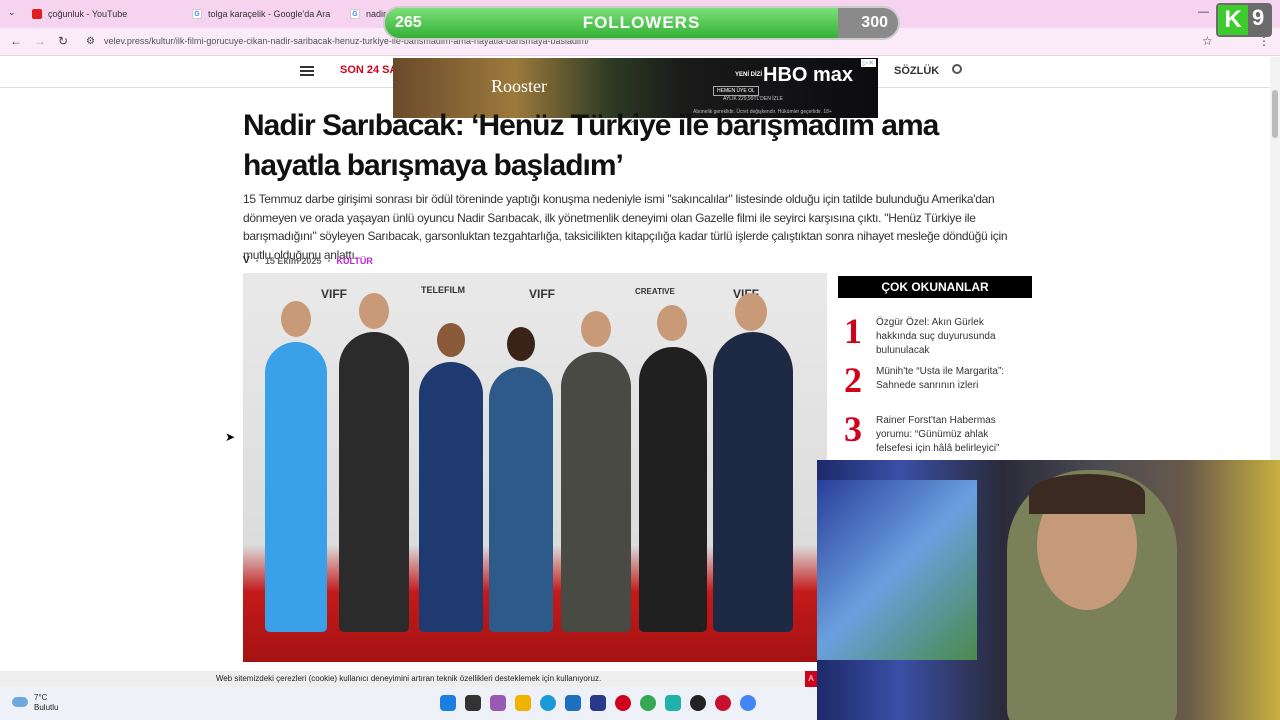  What do you see at coordinates (935, 287) in the screenshot?
I see `most-read-title: ÇOK OKUNANLAR` at bounding box center [935, 287].